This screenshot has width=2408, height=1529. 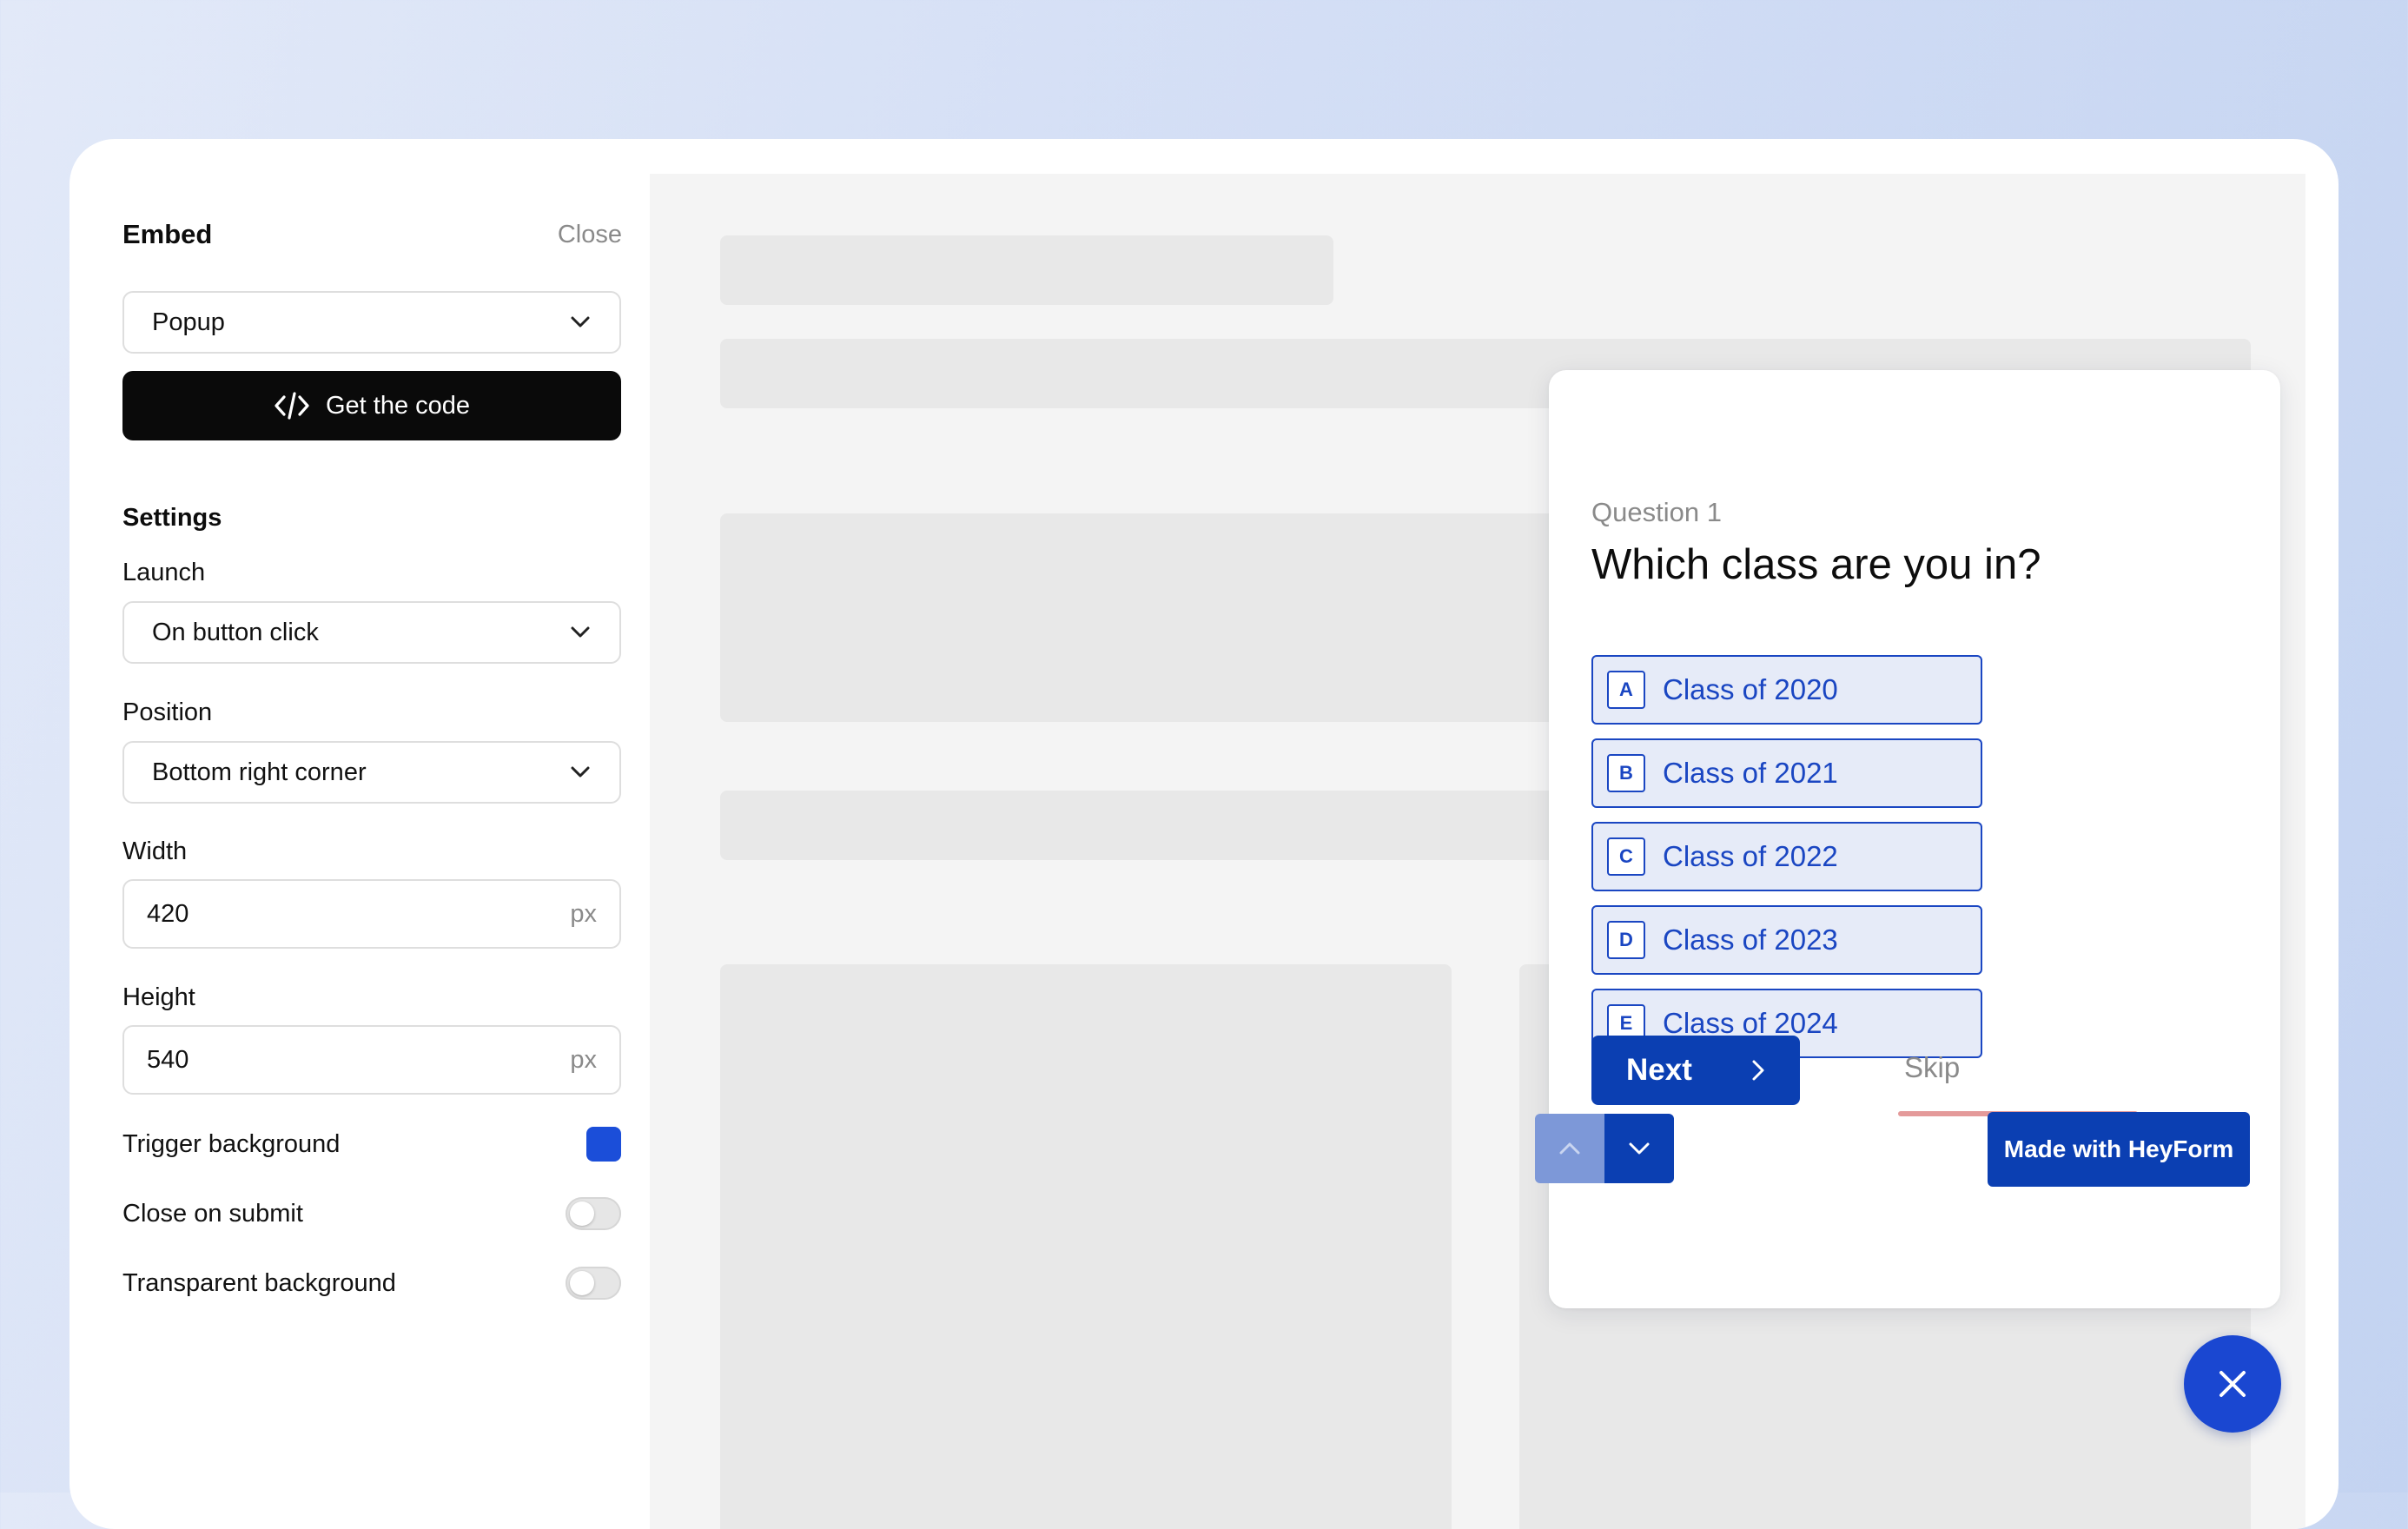 I want to click on code-icon, so click(x=292, y=405).